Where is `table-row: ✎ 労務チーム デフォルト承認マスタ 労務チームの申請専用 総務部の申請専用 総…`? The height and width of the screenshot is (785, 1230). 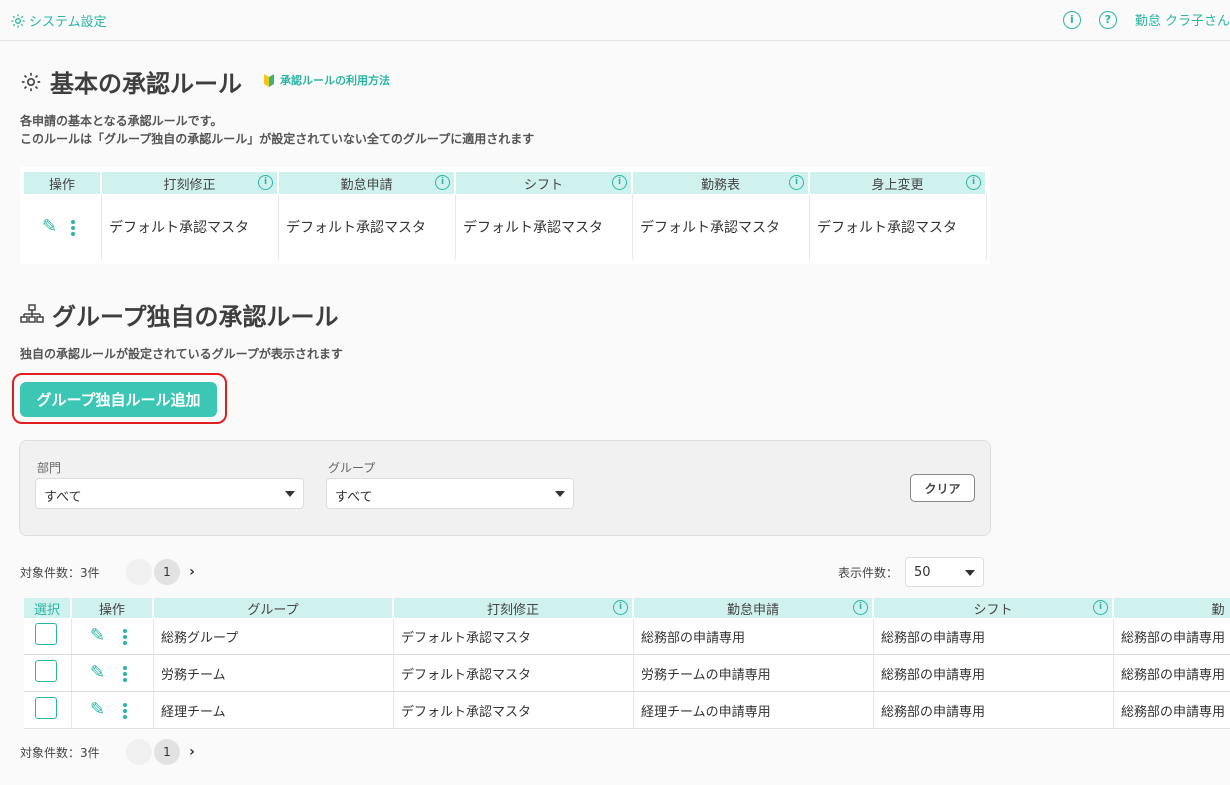 table-row: ✎ 労務チーム デフォルト承認マスタ 労務チームの申請専用 総務部の申請専用 総… is located at coordinates (627, 673).